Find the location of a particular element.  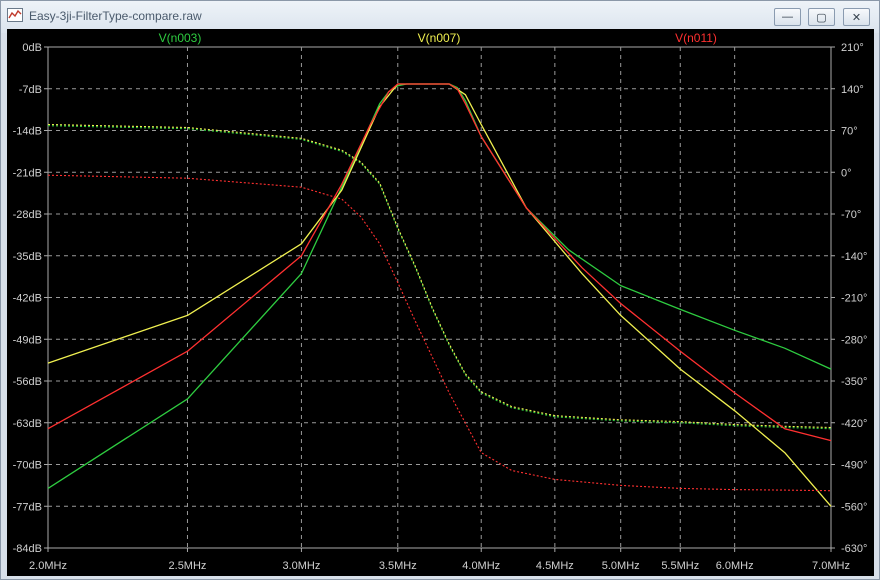

close-icon: ✕ is located at coordinates (856, 17).